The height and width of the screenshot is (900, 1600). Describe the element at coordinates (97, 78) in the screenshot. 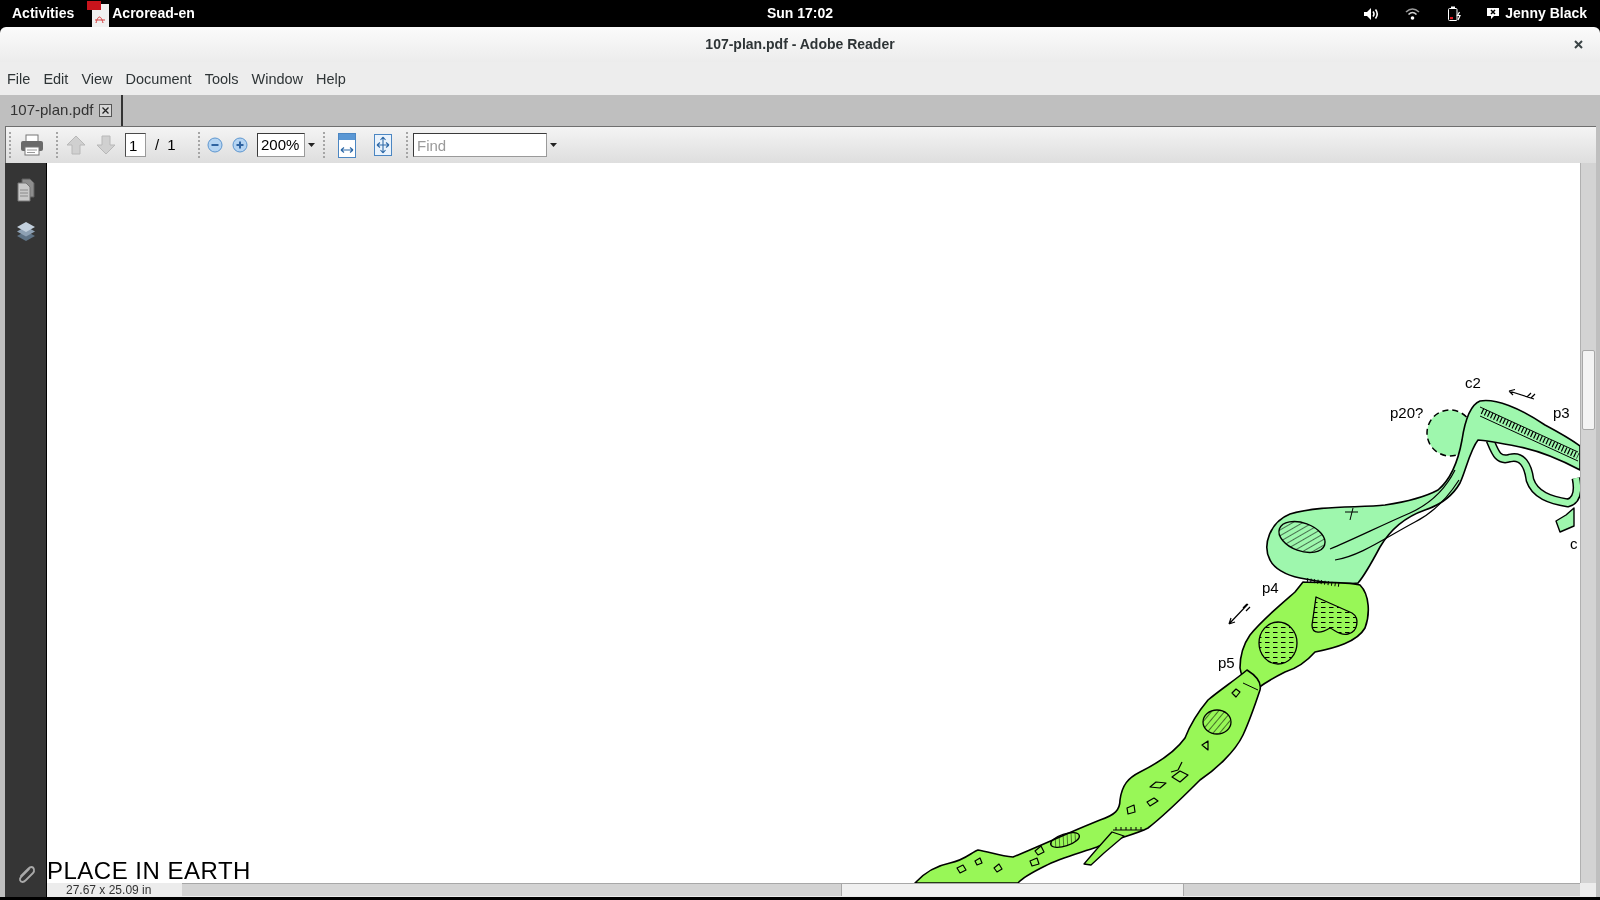

I see `menu-item: View` at that location.